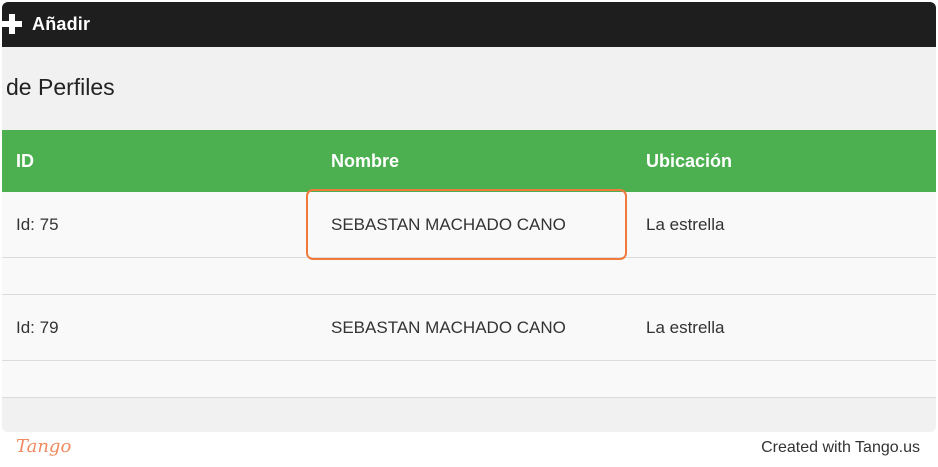 The image size is (938, 467). Describe the element at coordinates (60, 87) in the screenshot. I see `page-title: de Perfiles` at that location.